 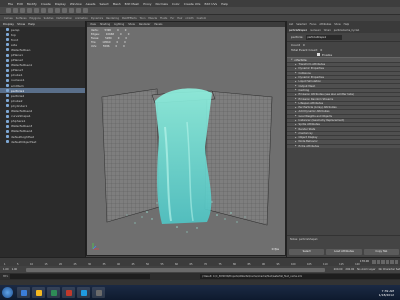 I want to click on playback-end-field: 200.00, so click(x=338, y=269).